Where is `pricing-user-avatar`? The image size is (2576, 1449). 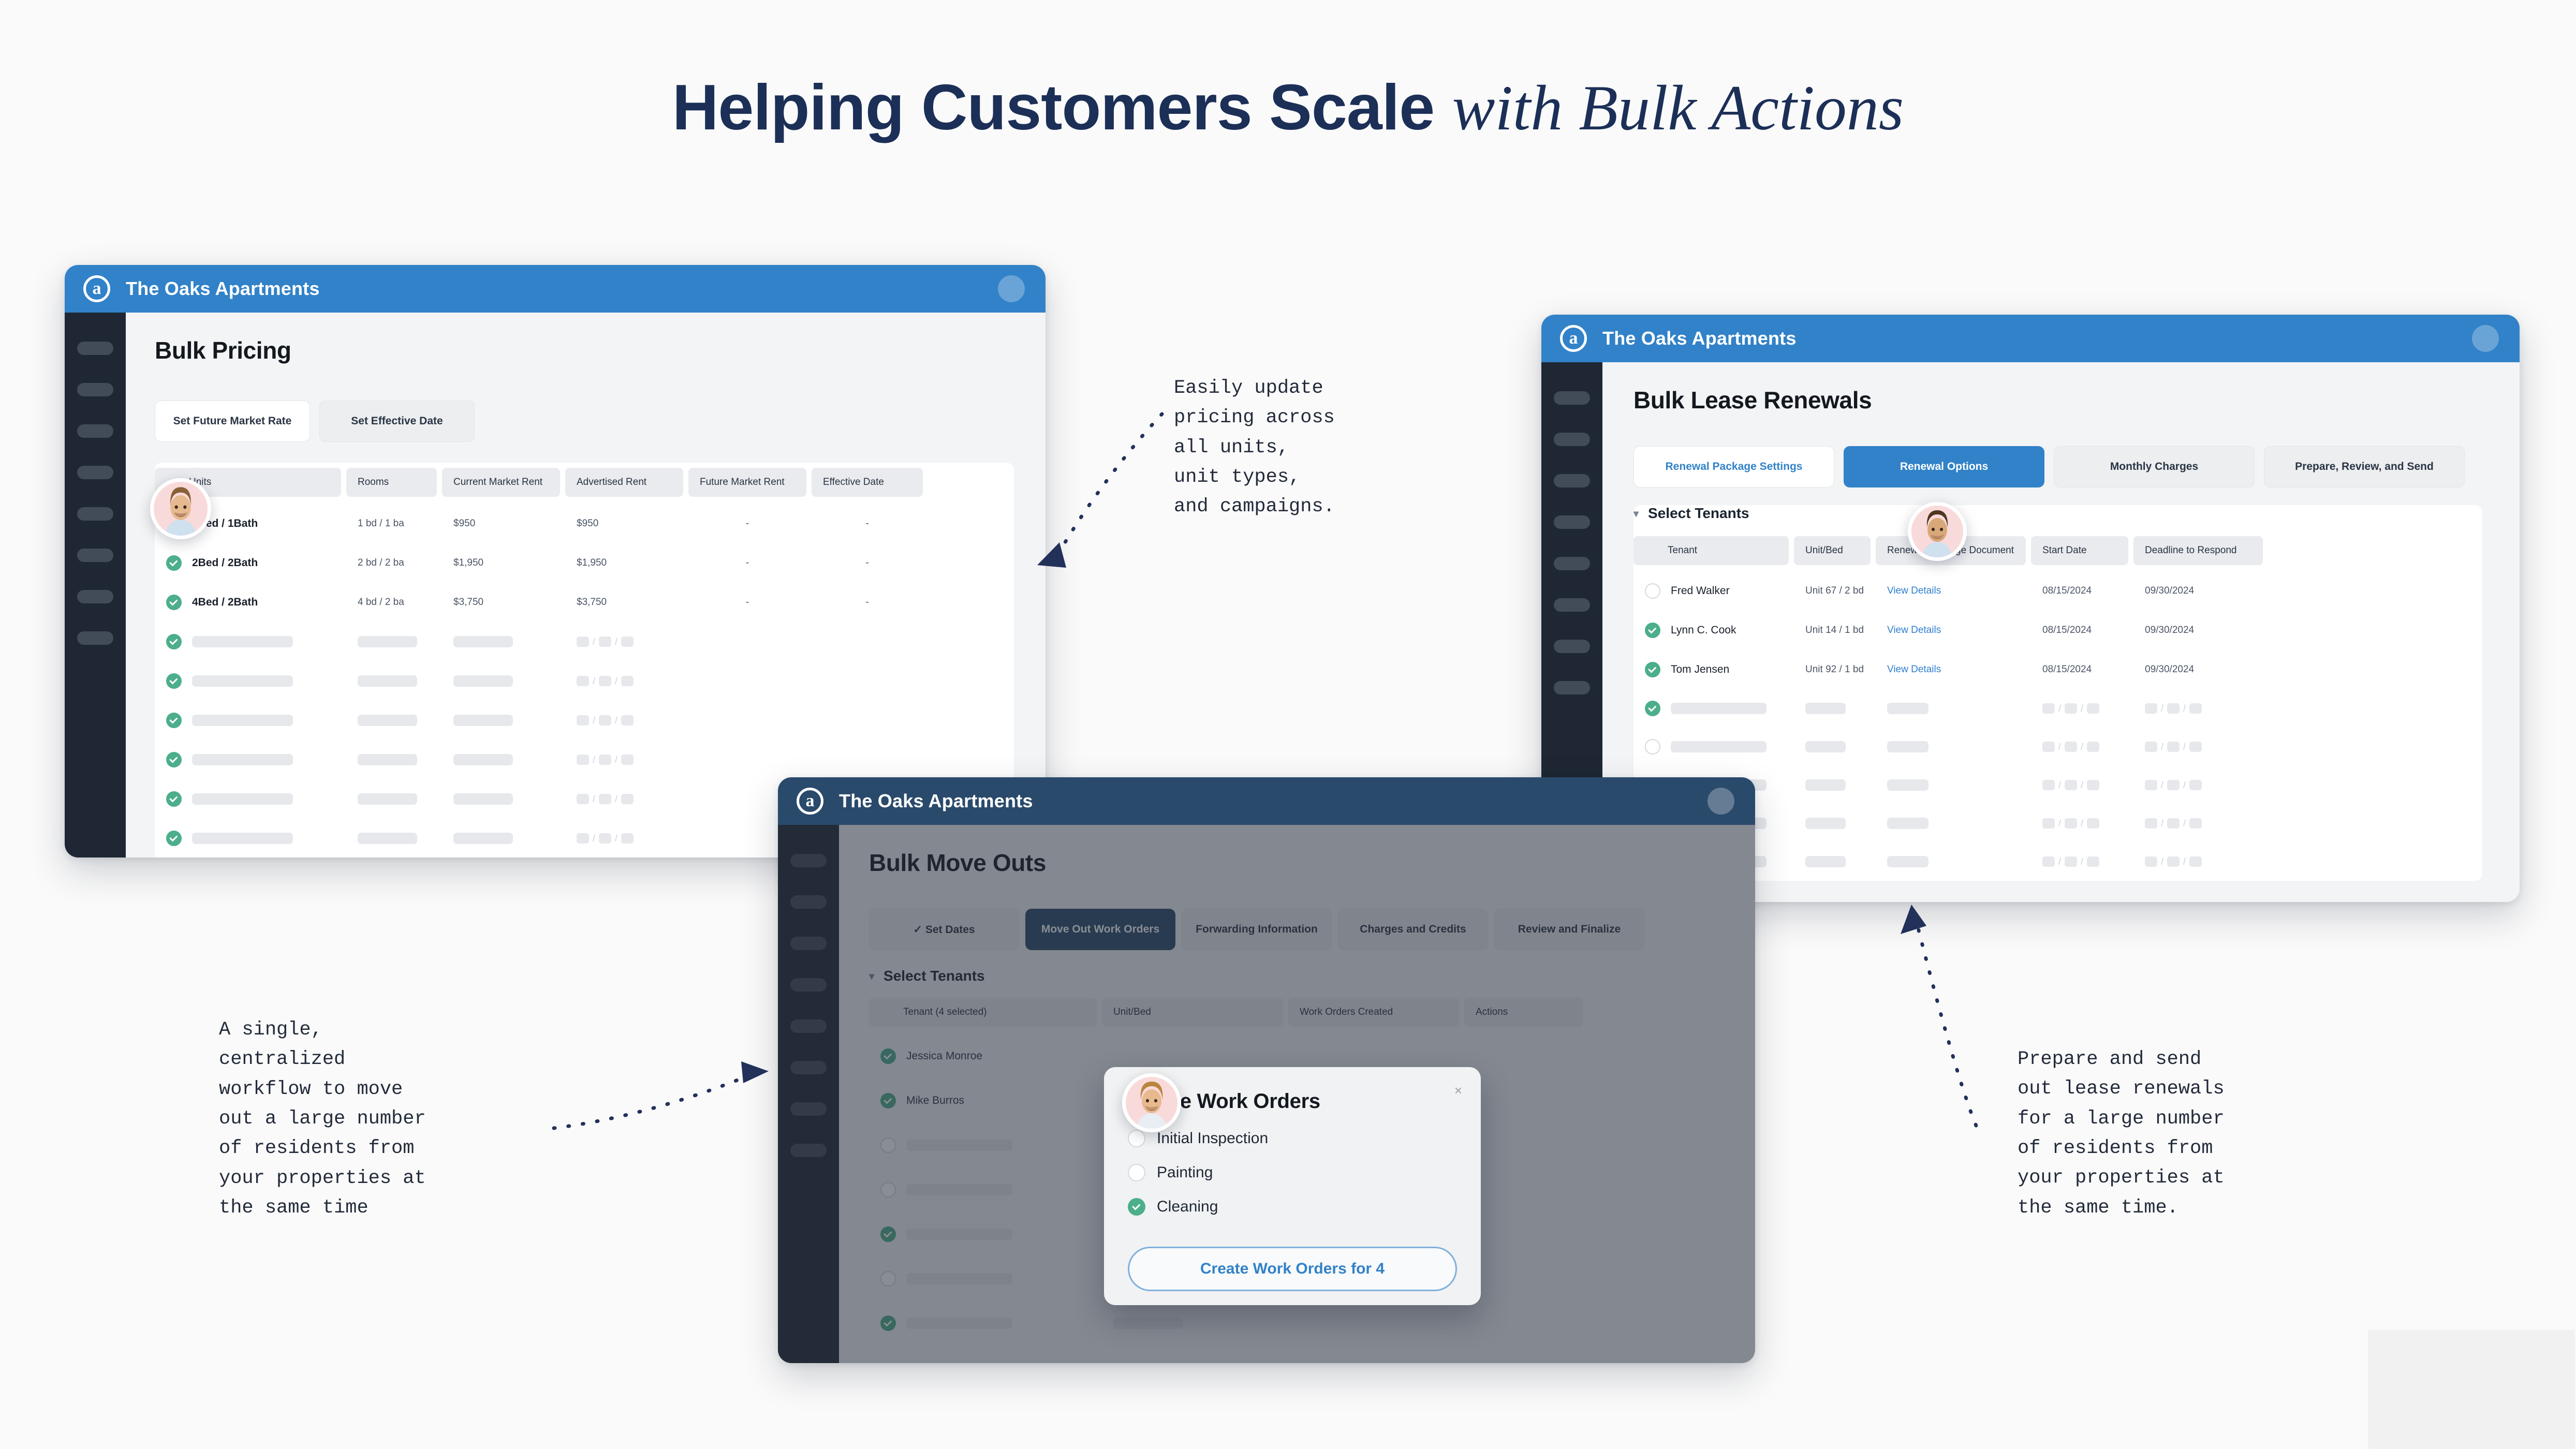
pricing-user-avatar is located at coordinates (1012, 288).